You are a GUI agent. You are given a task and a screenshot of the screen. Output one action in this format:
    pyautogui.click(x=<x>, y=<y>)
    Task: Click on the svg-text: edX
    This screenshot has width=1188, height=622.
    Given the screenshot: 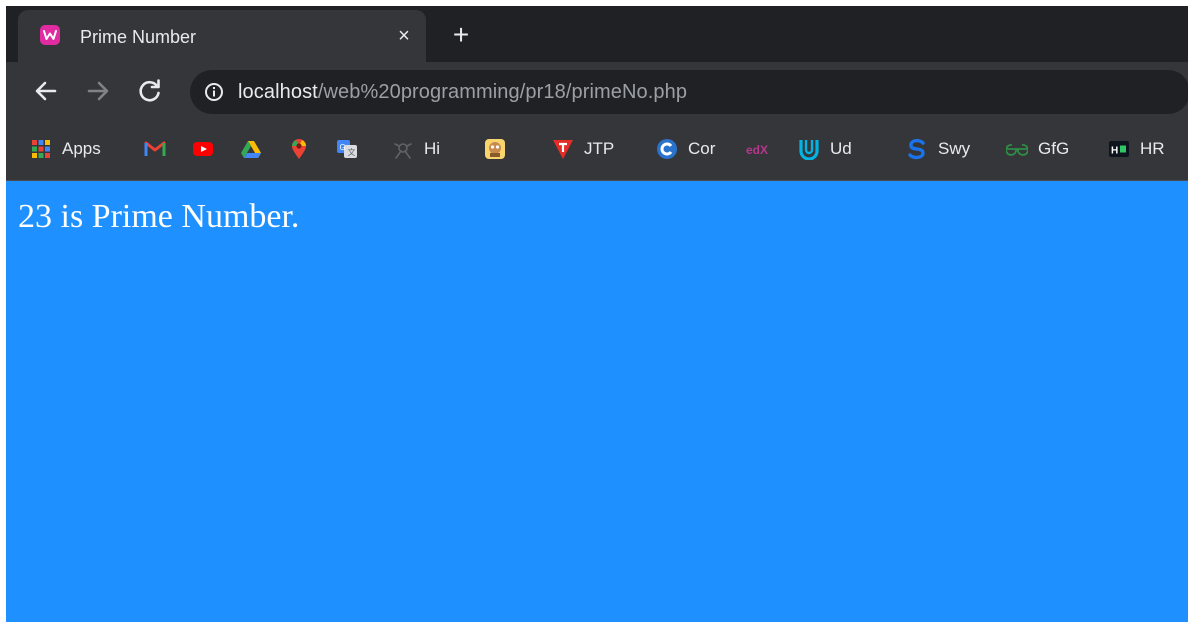 What is the action you would take?
    pyautogui.click(x=757, y=150)
    